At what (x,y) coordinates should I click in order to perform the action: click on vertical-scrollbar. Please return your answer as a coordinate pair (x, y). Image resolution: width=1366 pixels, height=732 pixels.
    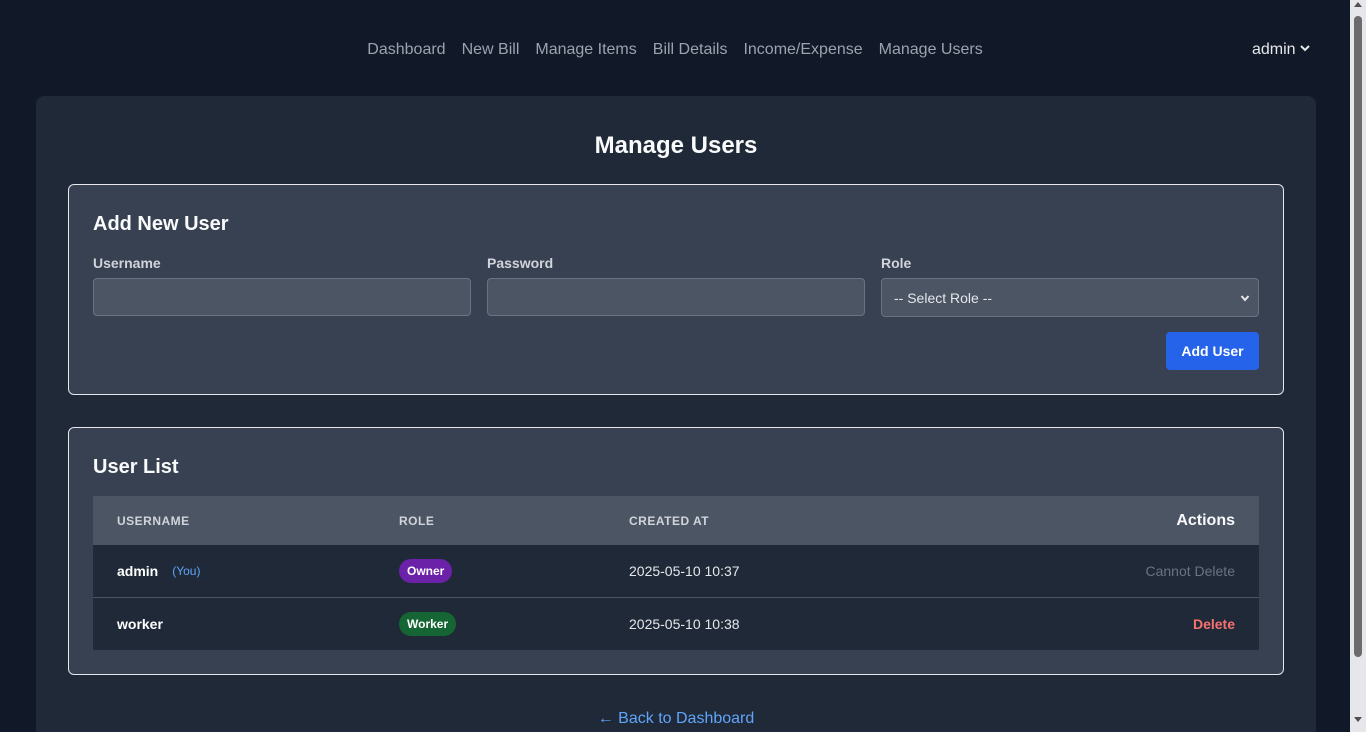
    Looking at the image, I should click on (1358, 366).